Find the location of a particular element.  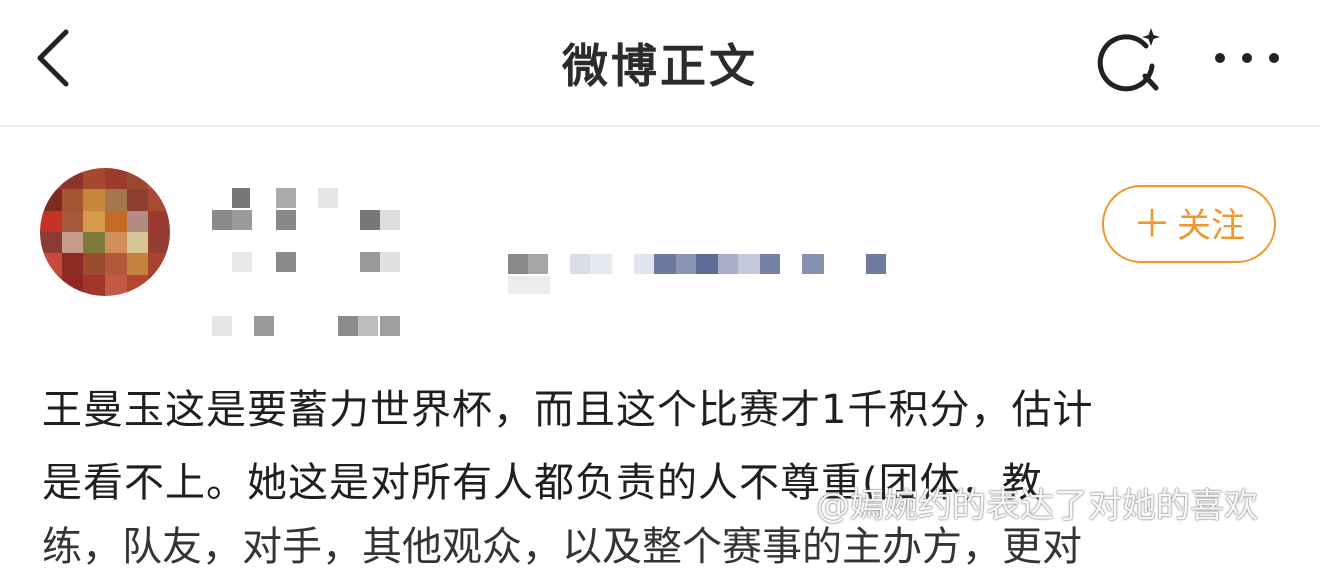

search-sparkle-icon is located at coordinates (1128, 60).